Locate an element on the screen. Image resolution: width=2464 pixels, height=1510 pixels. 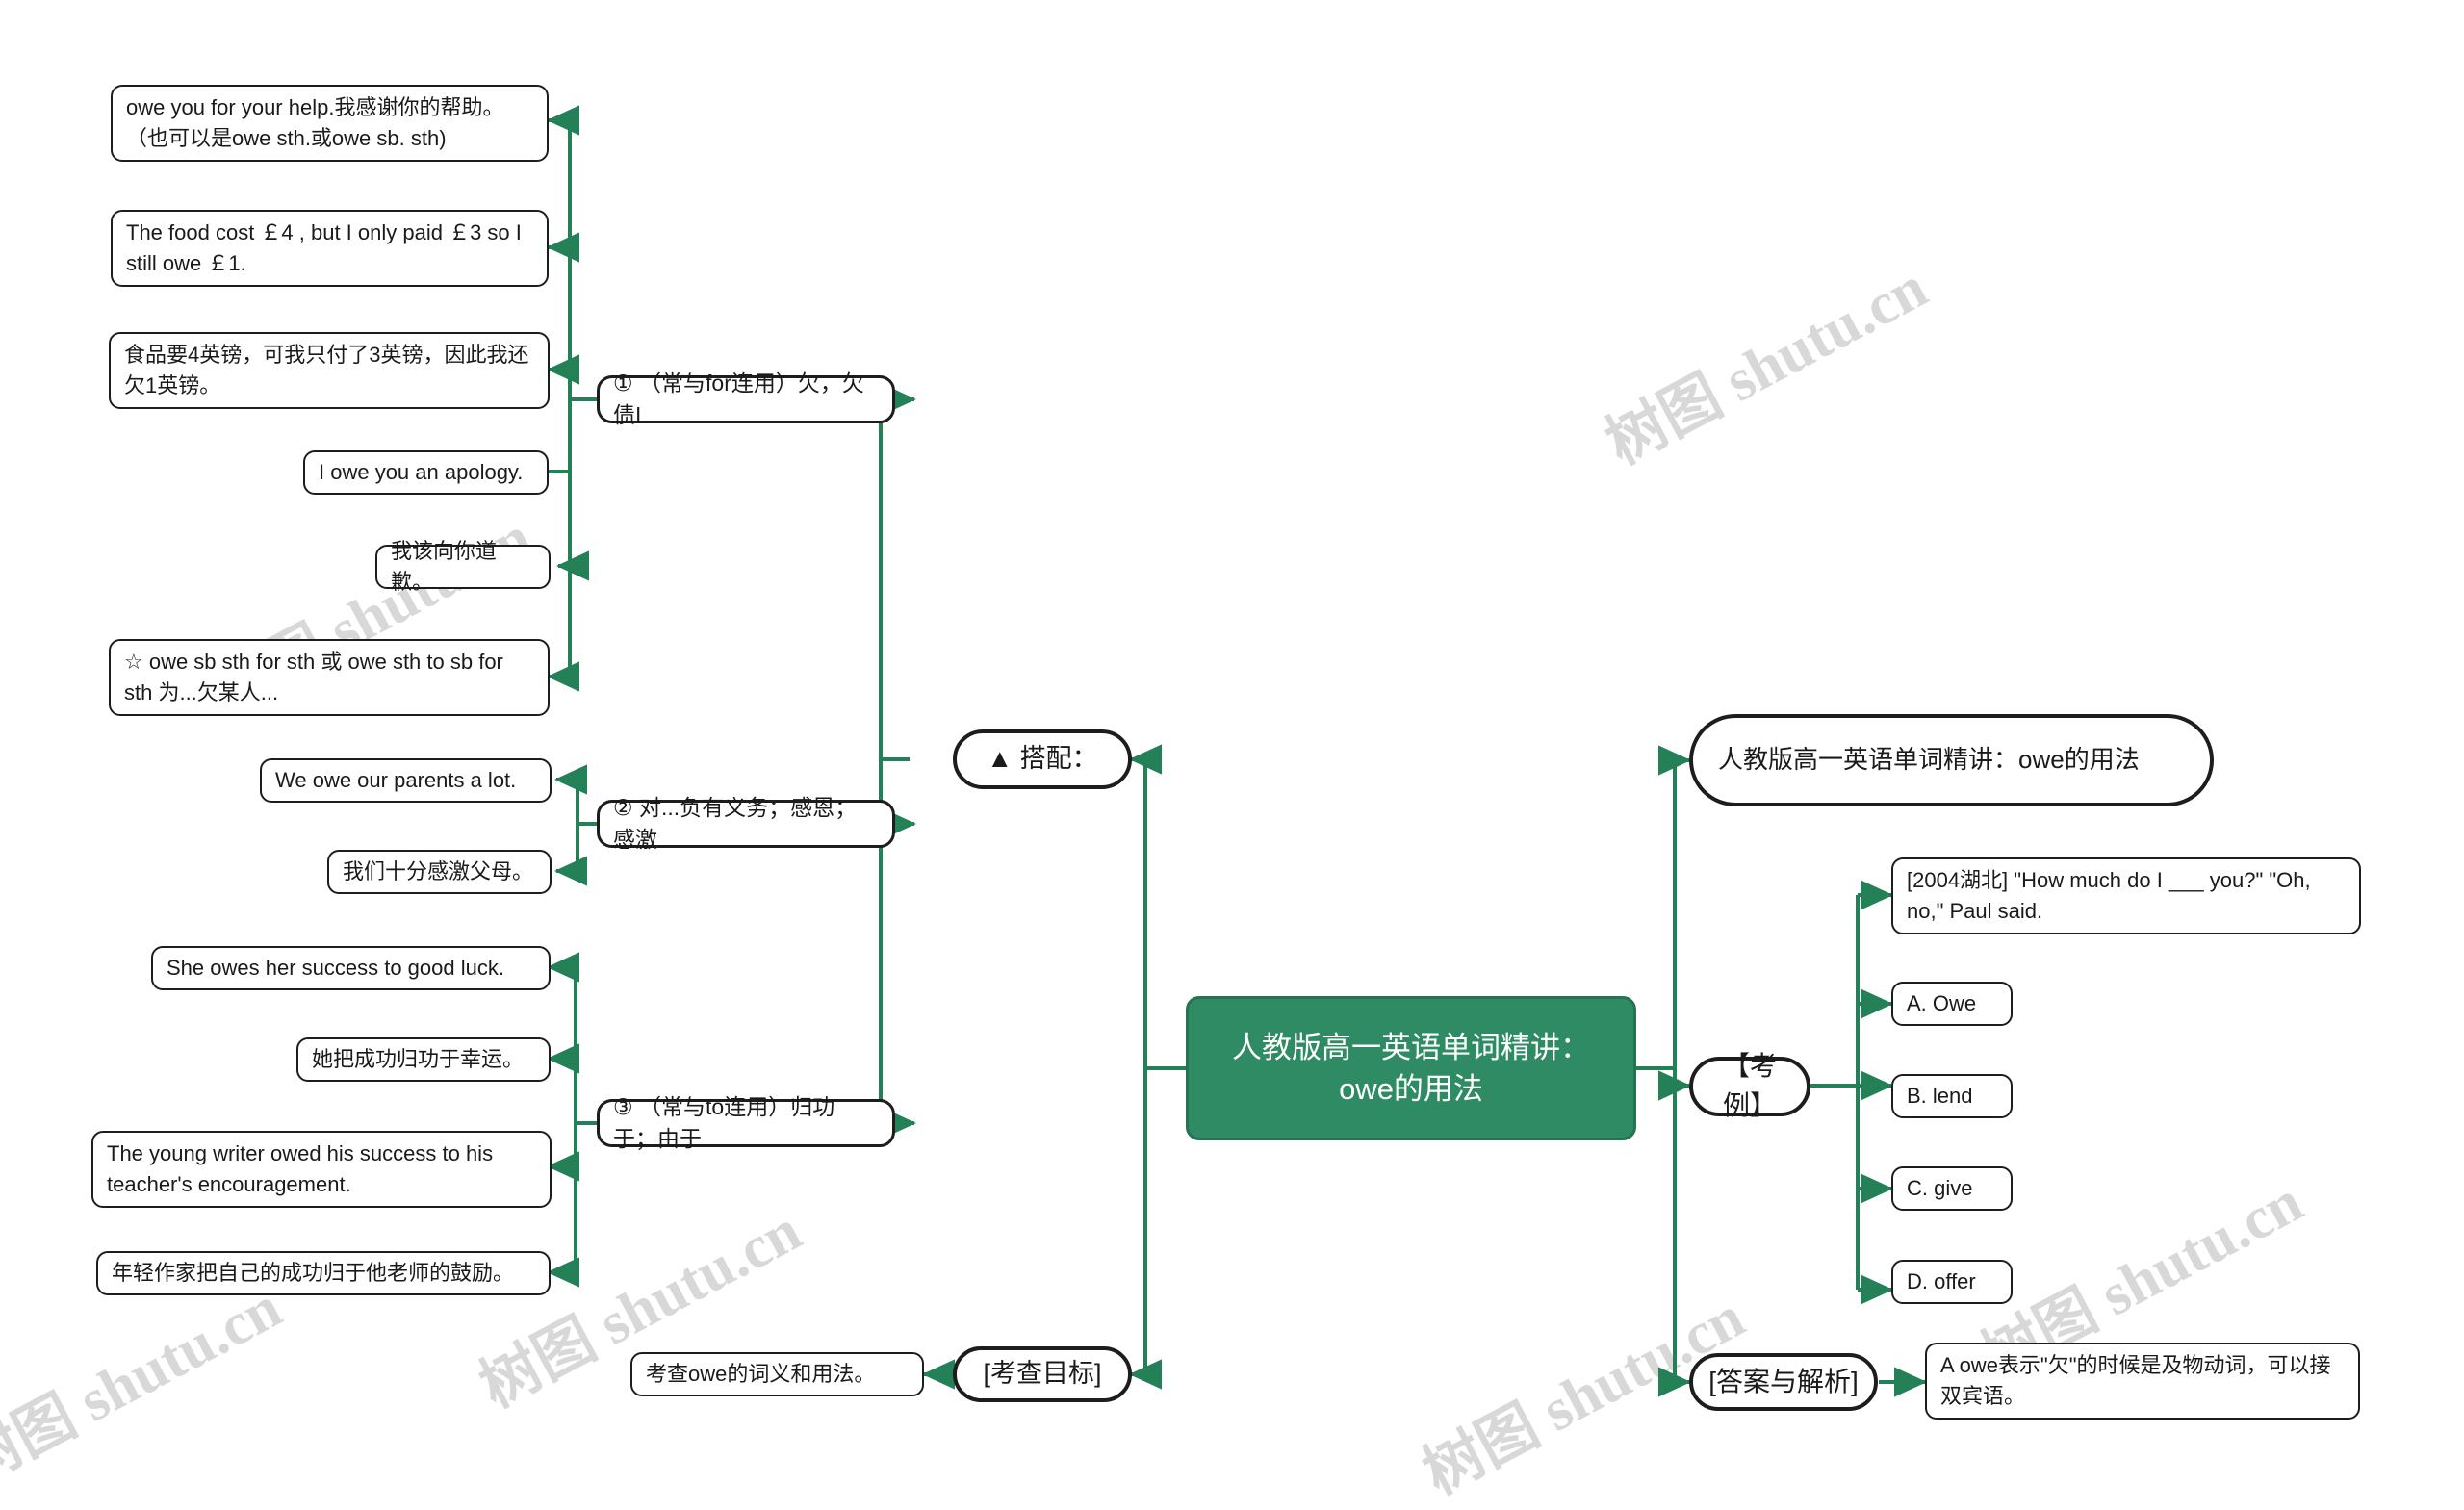
exam-goal-node: [考查目标] is located at coordinates (1042, 1374).